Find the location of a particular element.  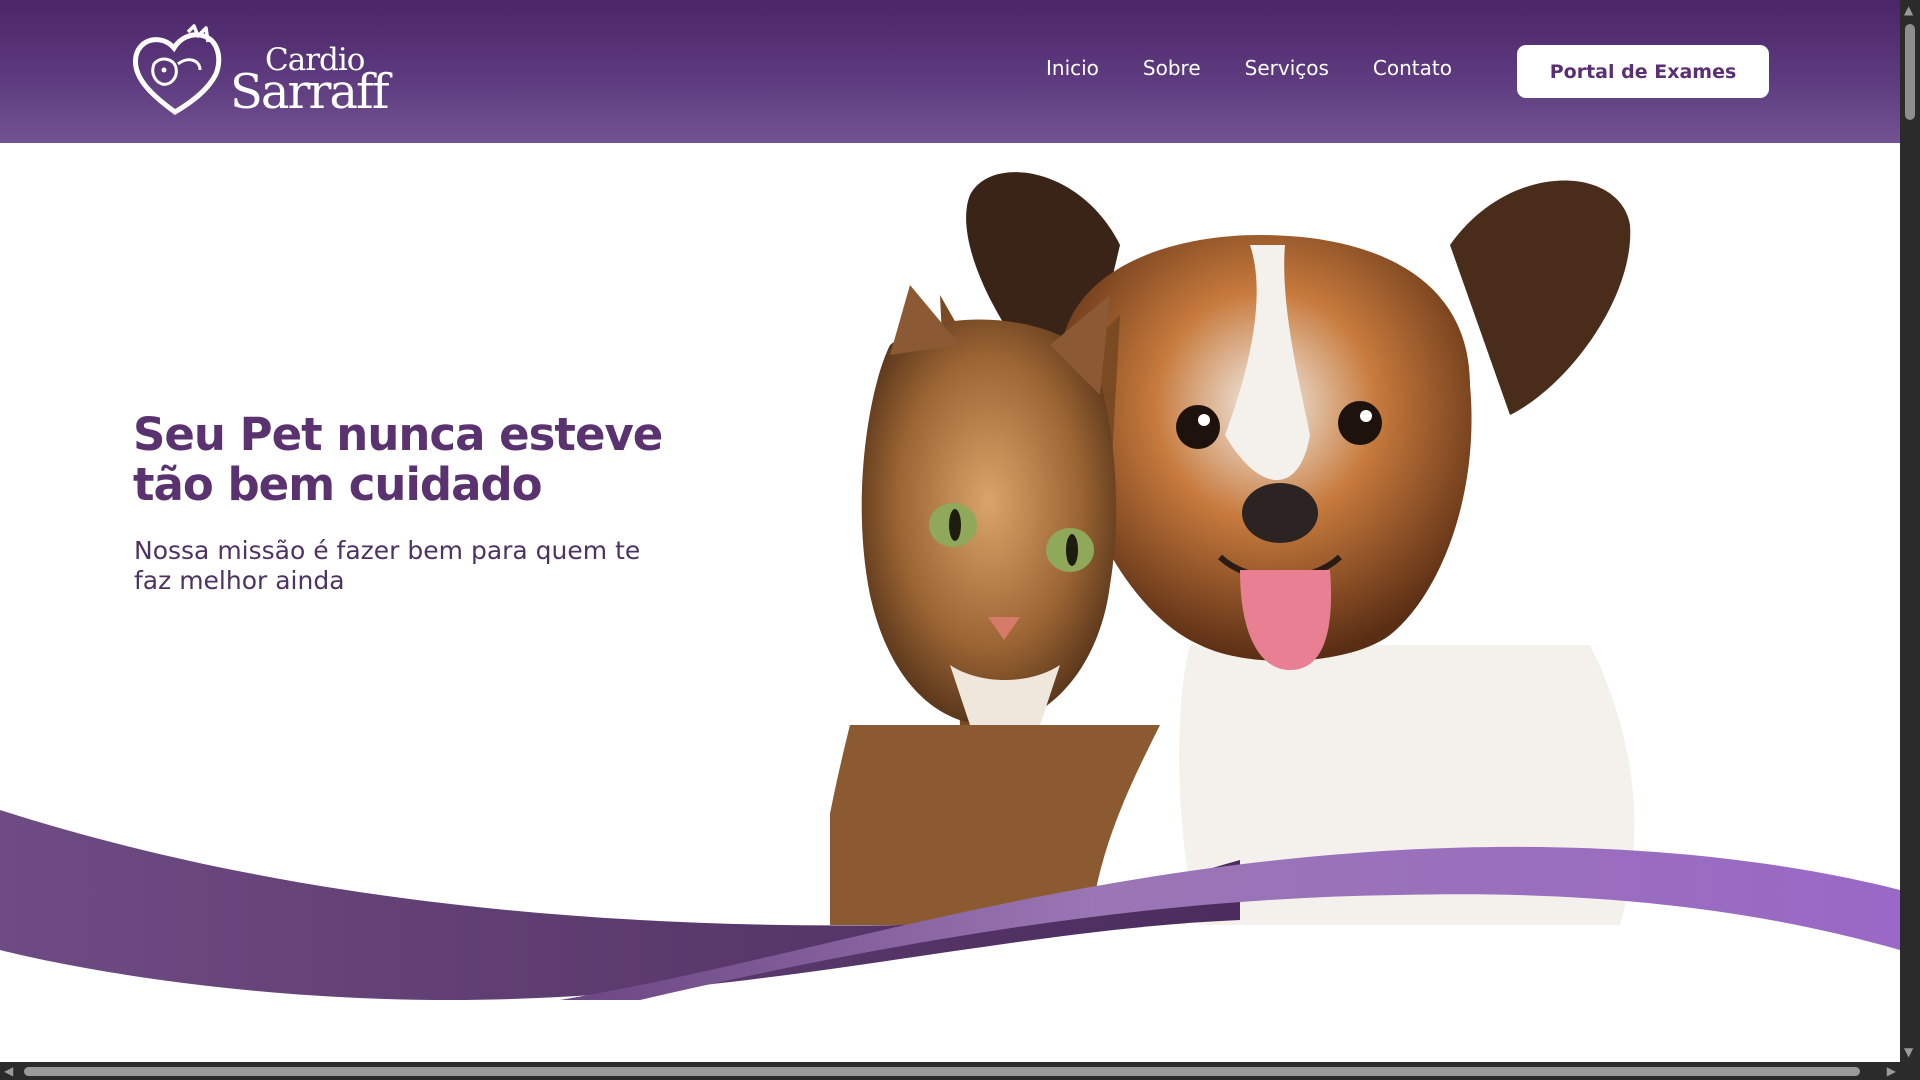

nav-link-contato: Contato is located at coordinates (1412, 68).